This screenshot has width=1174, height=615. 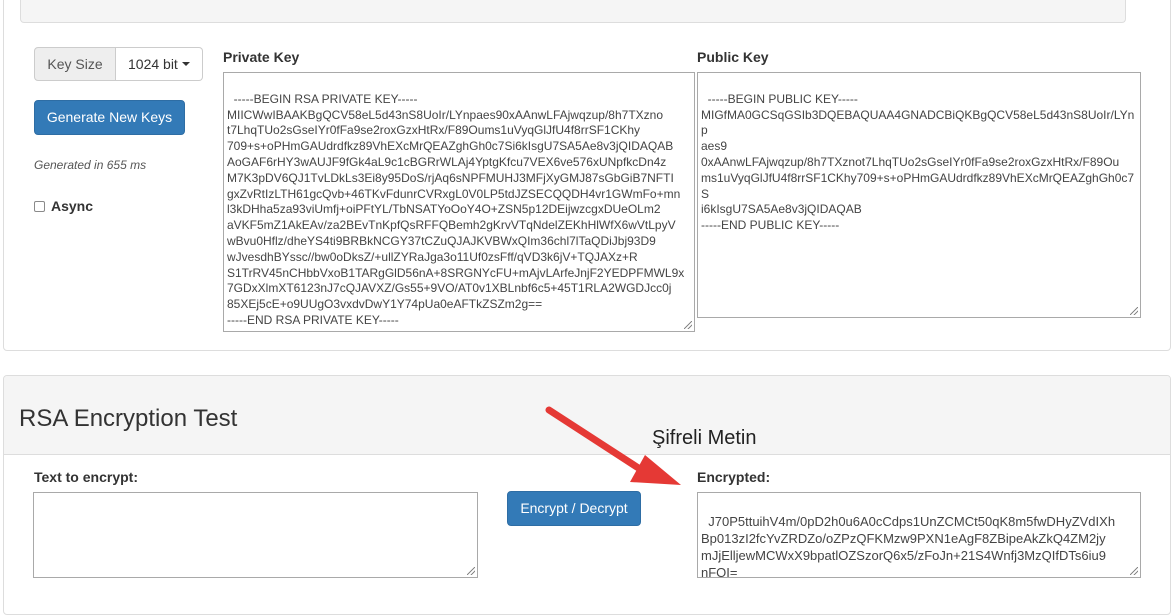 What do you see at coordinates (734, 477) in the screenshot?
I see `encrypted-label: Encrypted:` at bounding box center [734, 477].